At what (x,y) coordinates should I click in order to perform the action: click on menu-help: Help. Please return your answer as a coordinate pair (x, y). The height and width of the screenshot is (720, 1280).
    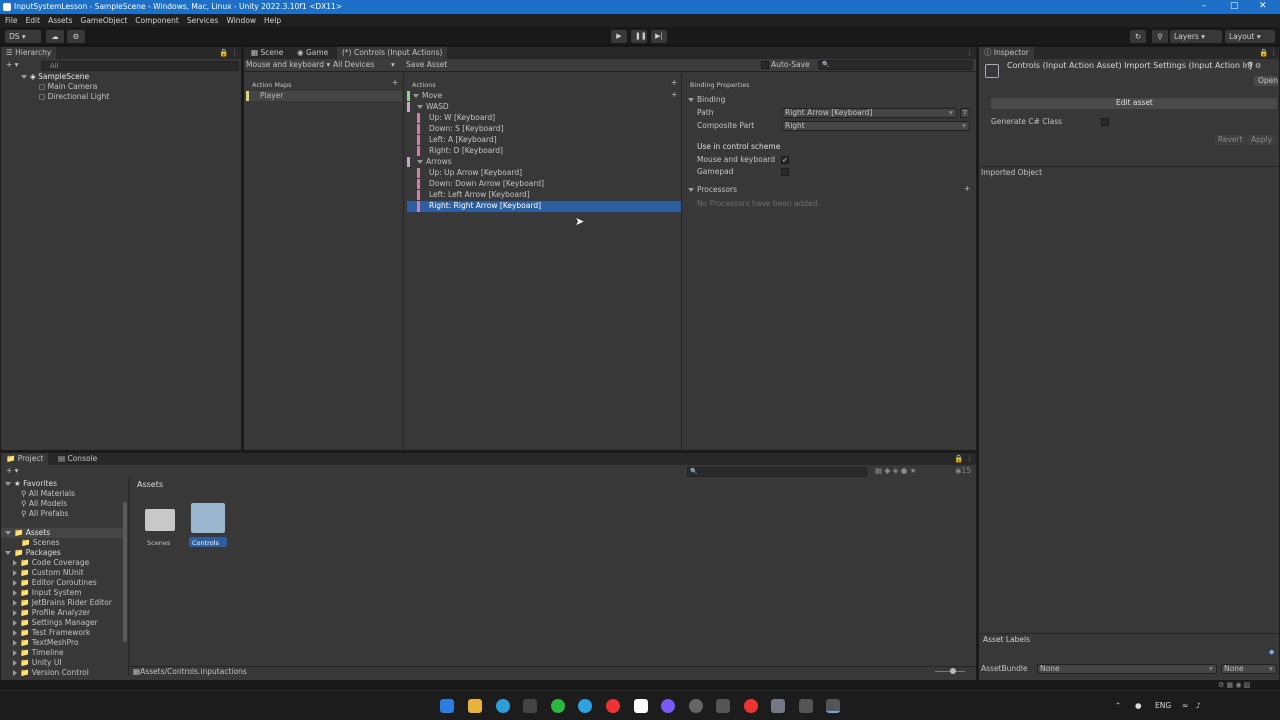
    Looking at the image, I should click on (272, 20).